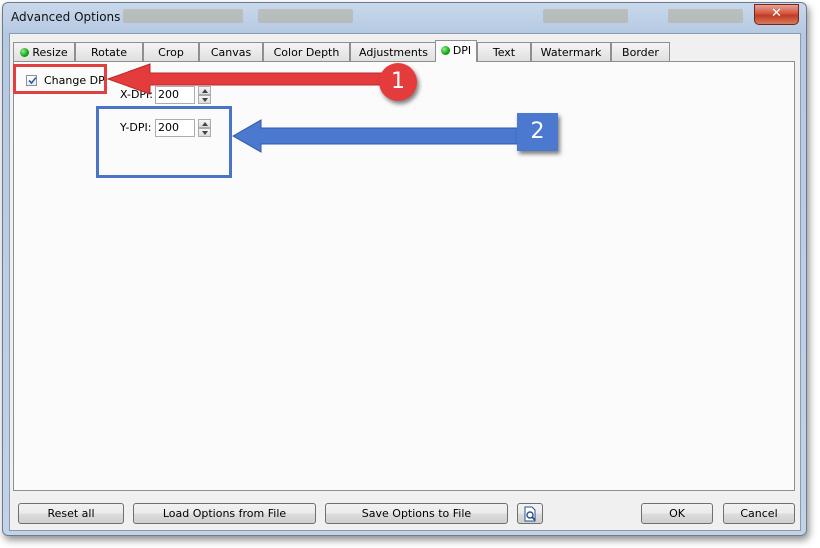  What do you see at coordinates (398, 82) in the screenshot?
I see `callout-1-badge: 1` at bounding box center [398, 82].